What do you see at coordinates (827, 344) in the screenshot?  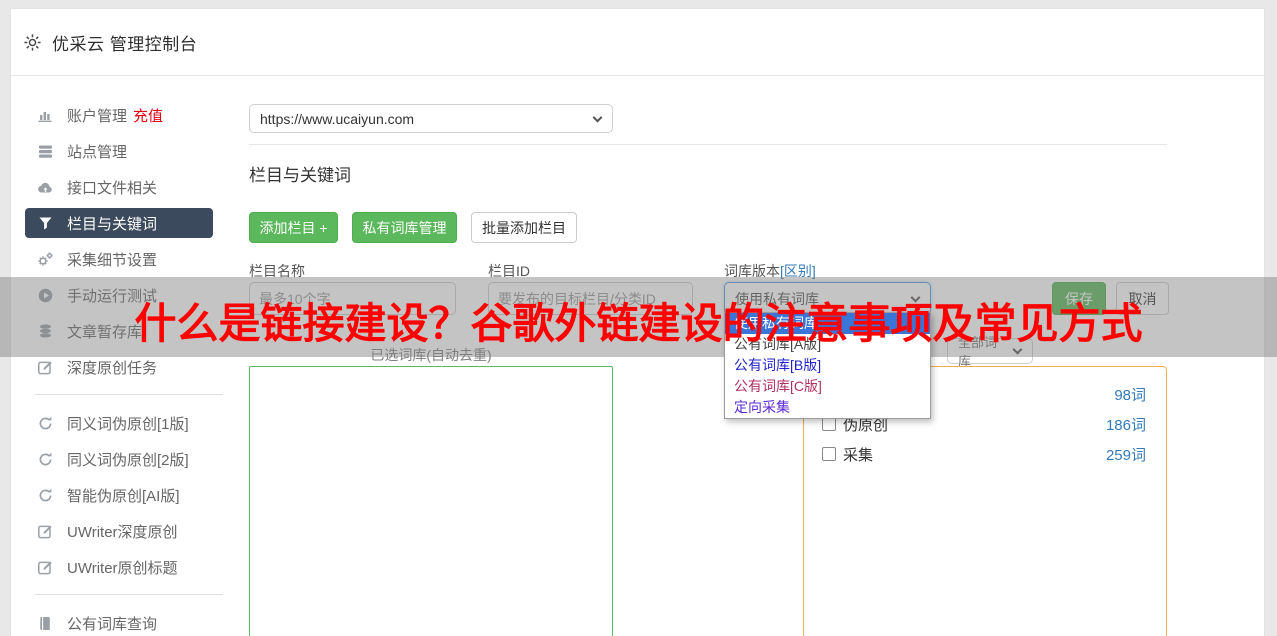 I see `dropdown-option: 公有词库[A版]` at bounding box center [827, 344].